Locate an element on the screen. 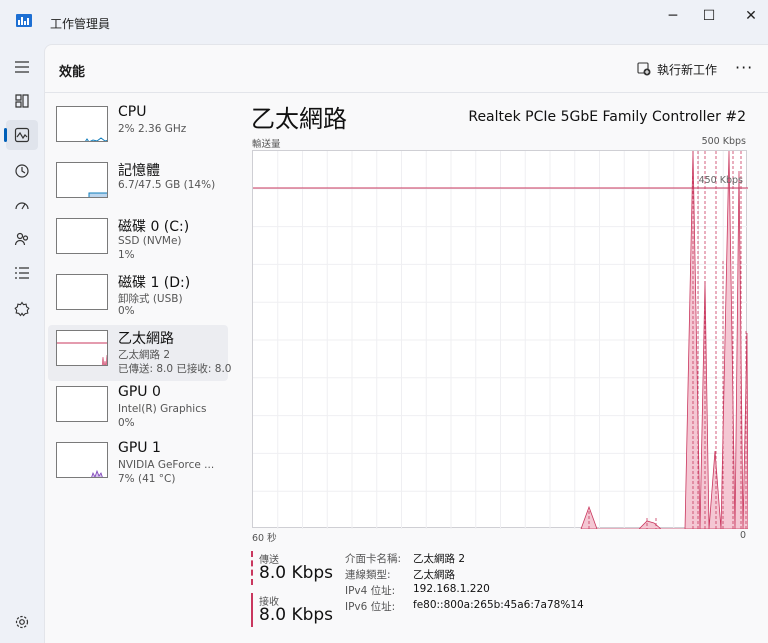 This screenshot has width=768, height=643. adapter-model: Realtek PCIe 5GbE Family Controller #2 is located at coordinates (607, 117).